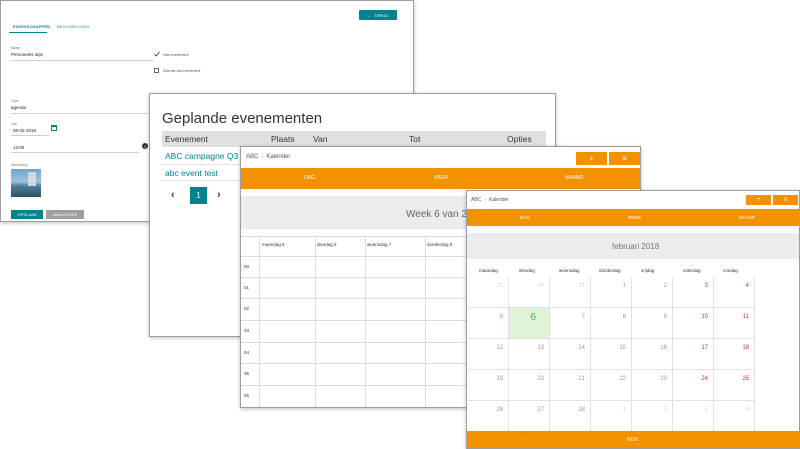 Image resolution: width=800 pixels, height=449 pixels. Describe the element at coordinates (156, 70) in the screenshot. I see `option-checkbox` at that location.